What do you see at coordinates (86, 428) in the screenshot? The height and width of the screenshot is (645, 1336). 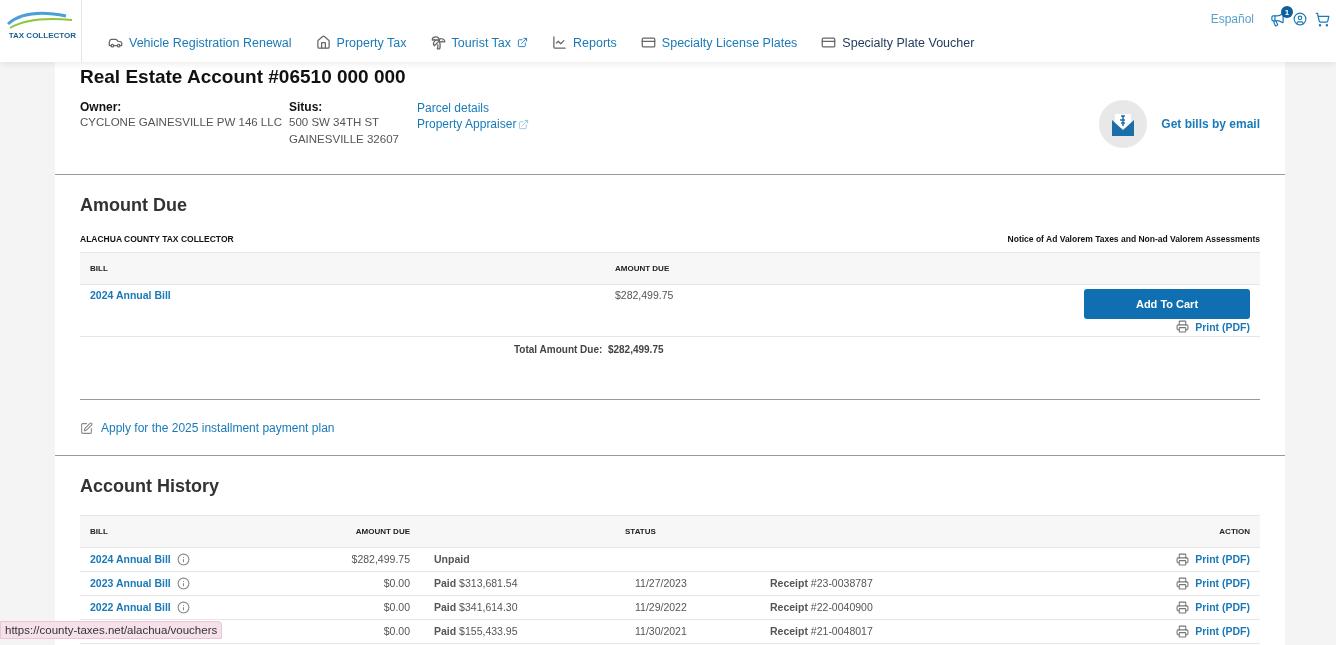 I see `edit-icon` at bounding box center [86, 428].